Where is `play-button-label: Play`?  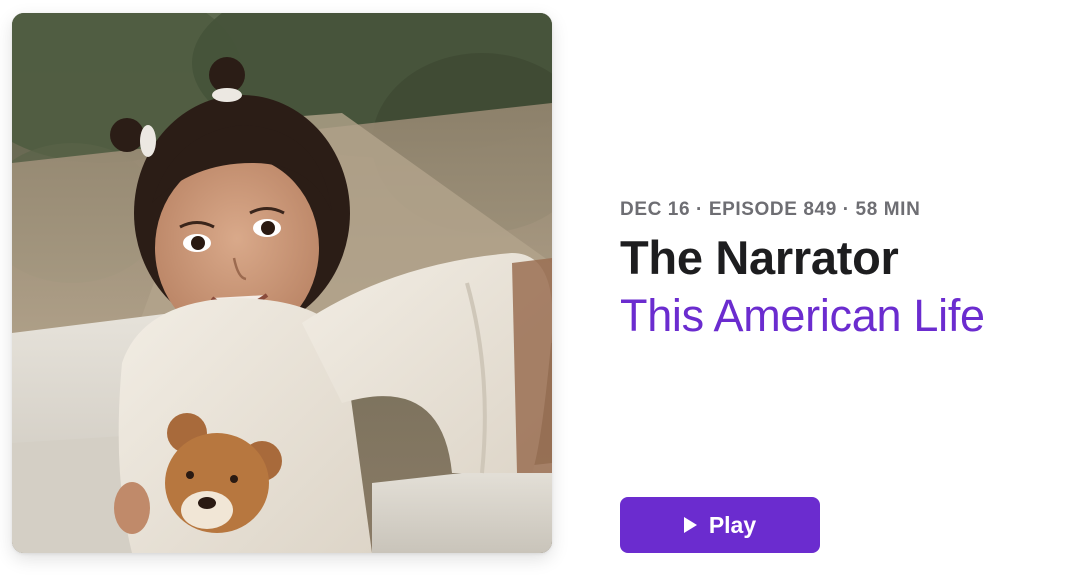
play-button-label: Play is located at coordinates (732, 524).